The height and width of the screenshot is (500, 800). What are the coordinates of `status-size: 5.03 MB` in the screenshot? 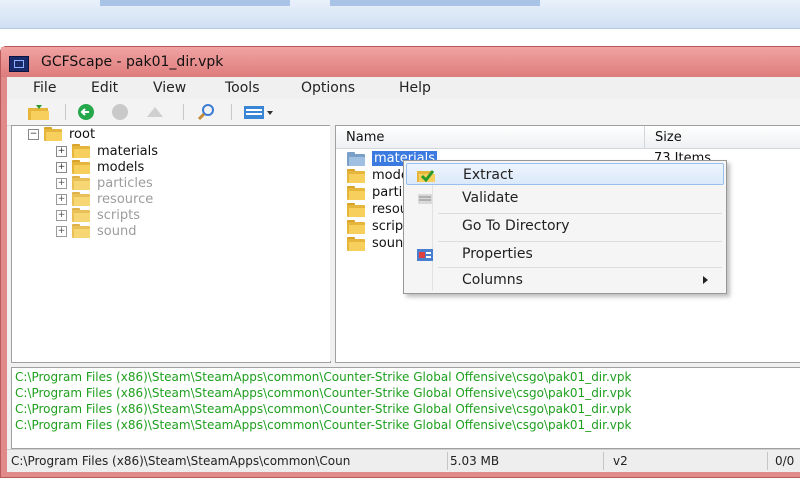 It's located at (475, 461).